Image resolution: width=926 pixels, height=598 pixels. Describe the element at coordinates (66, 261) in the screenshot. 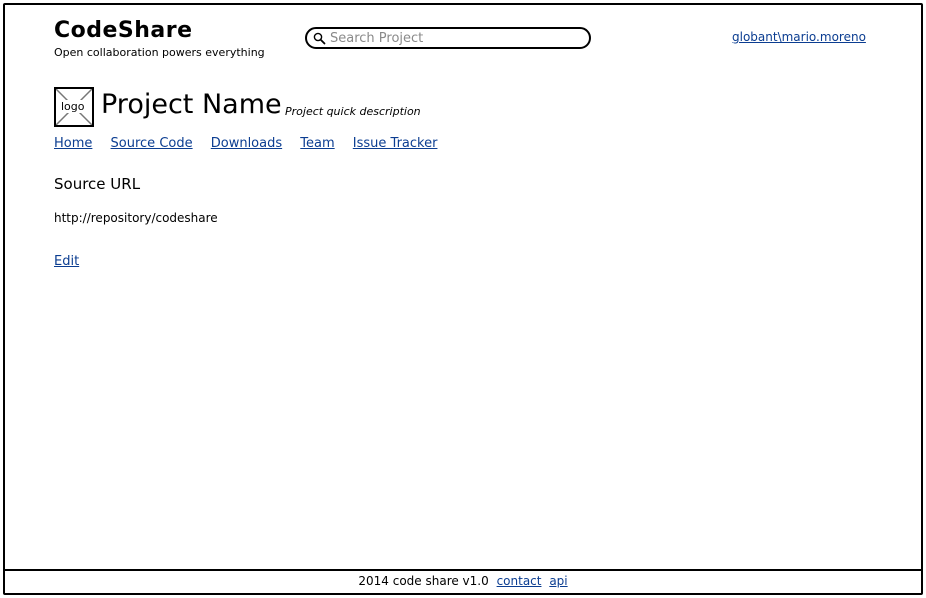

I see `edit-link: Edit` at that location.